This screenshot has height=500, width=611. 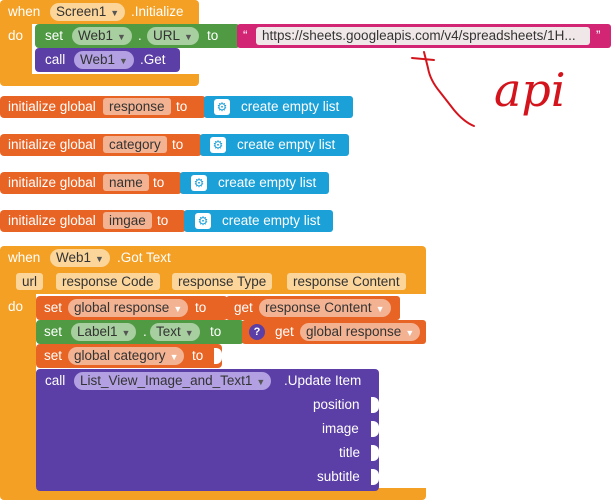 I want to click on param-response-code: response Code, so click(x=108, y=281).